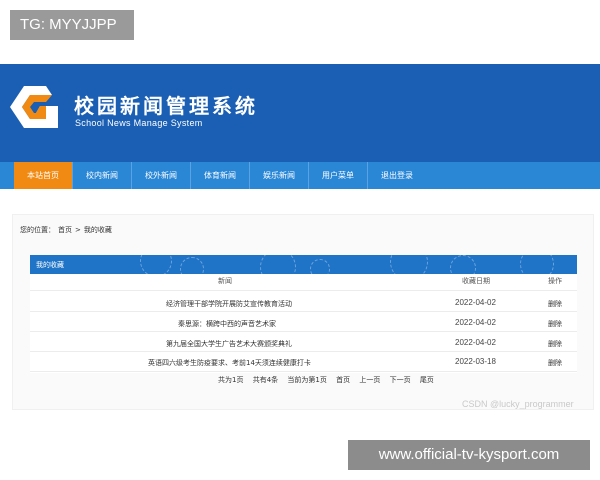 Image resolution: width=600 pixels, height=480 pixels. What do you see at coordinates (225, 281) in the screenshot?
I see `column-header-news: 新闻` at bounding box center [225, 281].